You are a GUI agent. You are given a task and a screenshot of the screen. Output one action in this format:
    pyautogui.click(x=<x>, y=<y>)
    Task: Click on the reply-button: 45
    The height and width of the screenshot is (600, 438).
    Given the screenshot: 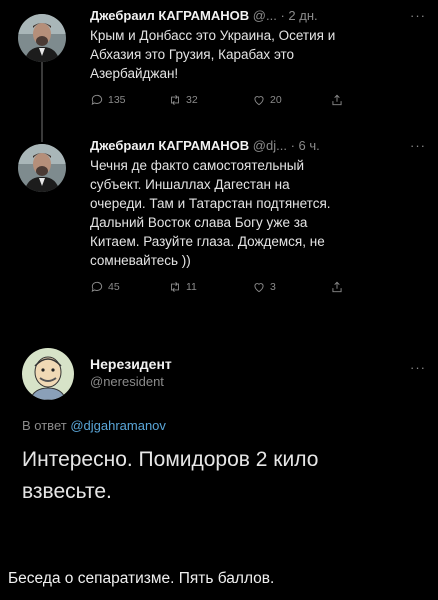 What is the action you would take?
    pyautogui.click(x=129, y=287)
    